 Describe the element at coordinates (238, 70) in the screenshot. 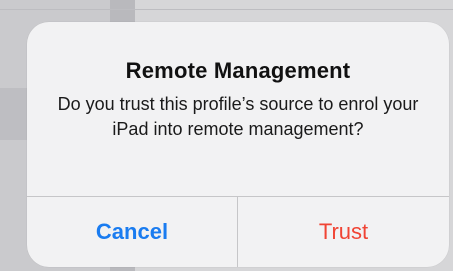

I see `alert-title: Remote Management` at that location.